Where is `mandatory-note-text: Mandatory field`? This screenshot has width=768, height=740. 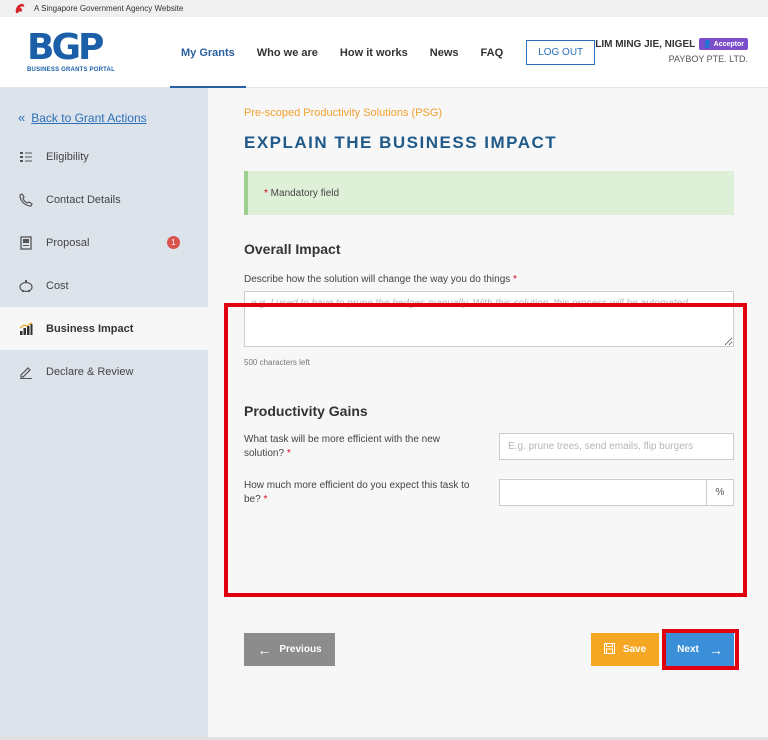 mandatory-note-text: Mandatory field is located at coordinates (305, 193).